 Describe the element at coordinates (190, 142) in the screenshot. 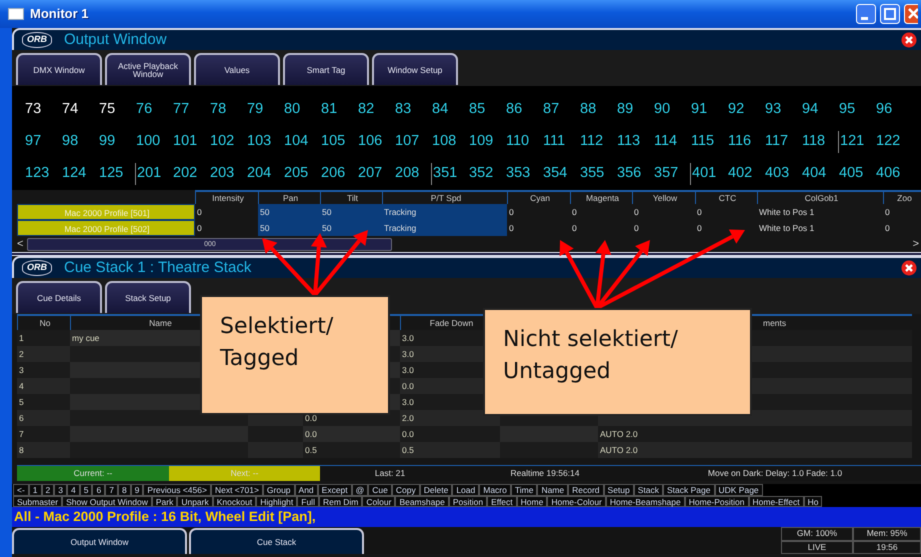

I see `channel-number: 101` at that location.